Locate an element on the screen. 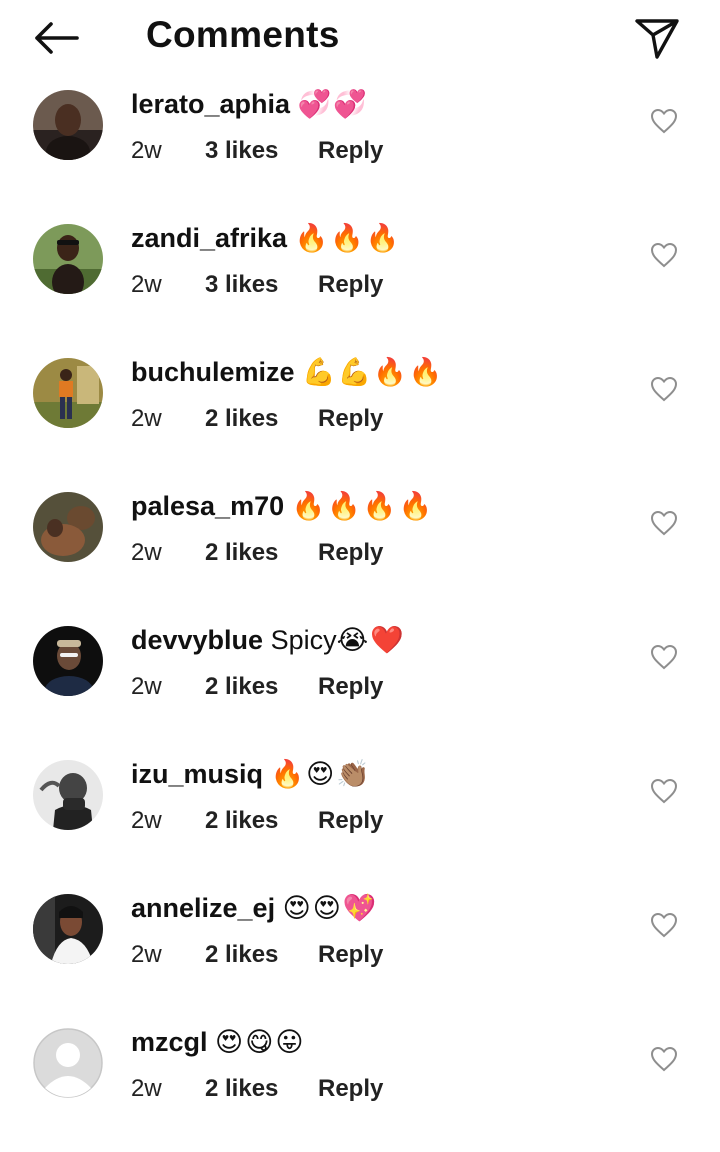 This screenshot has height=1152, width=720. comment-emojis: 😭❤️ is located at coordinates (371, 640).